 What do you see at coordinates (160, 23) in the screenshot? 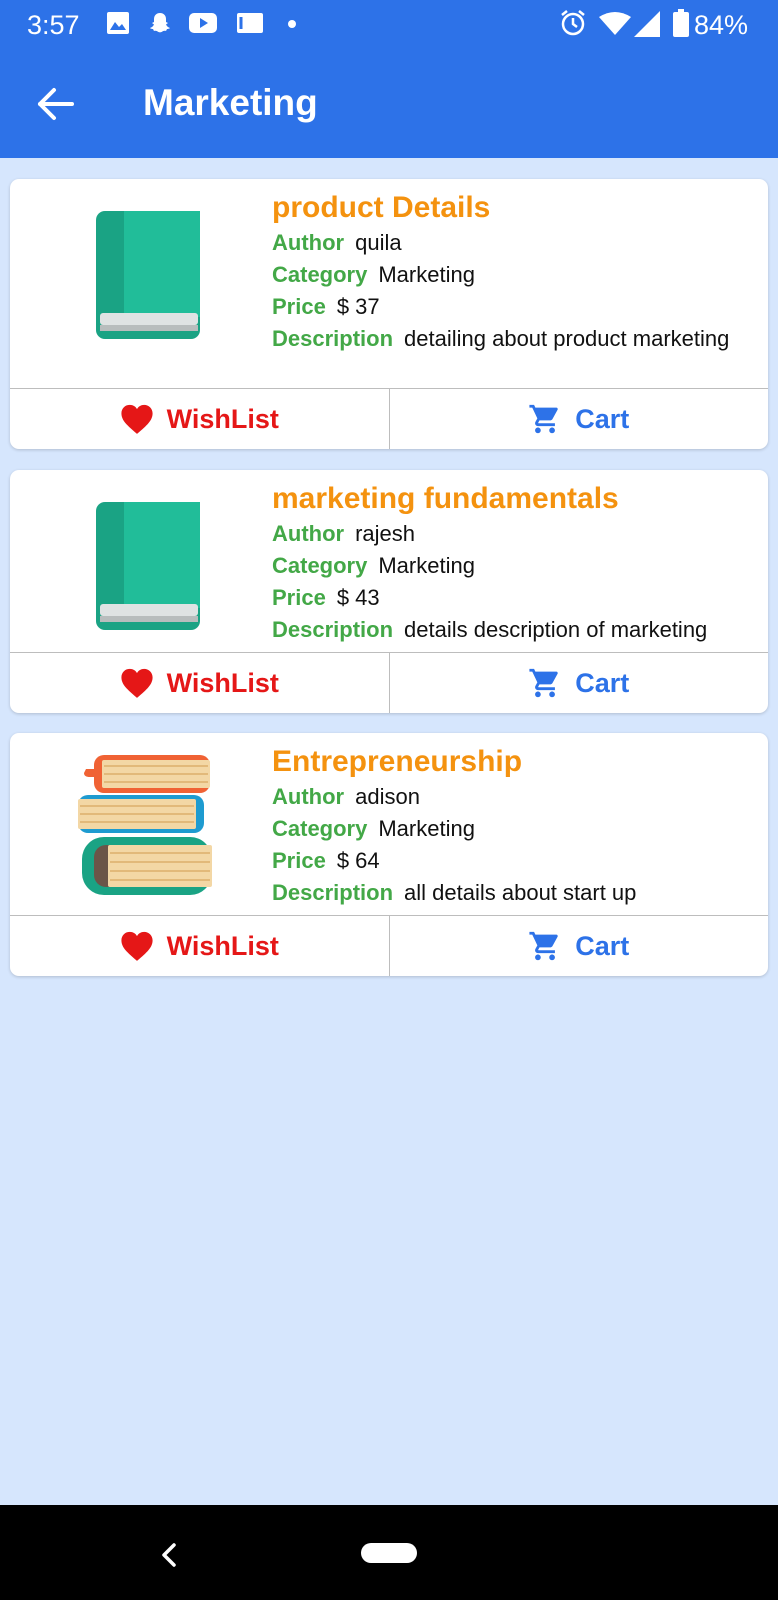
I see `snapchat-icon` at bounding box center [160, 23].